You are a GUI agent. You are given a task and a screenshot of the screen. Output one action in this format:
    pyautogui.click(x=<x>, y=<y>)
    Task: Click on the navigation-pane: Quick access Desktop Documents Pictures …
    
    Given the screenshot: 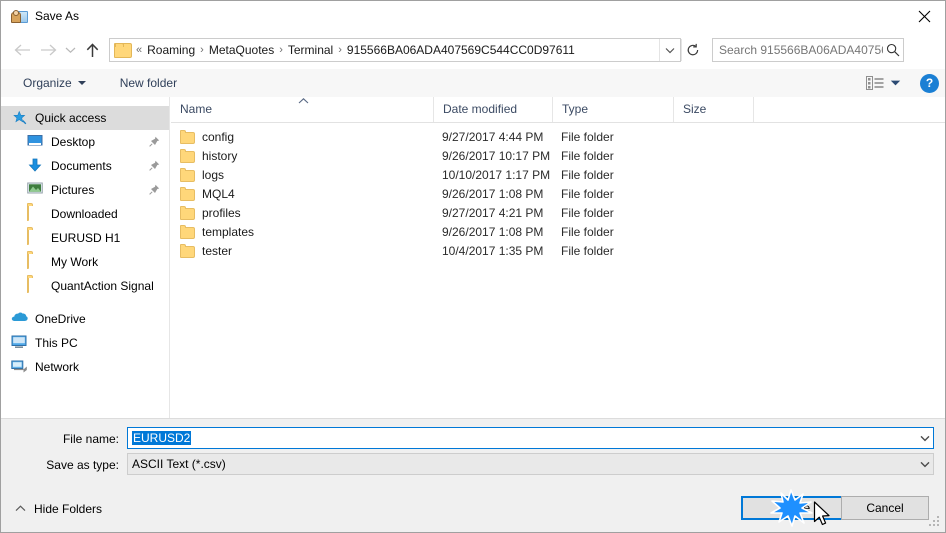 What is the action you would take?
    pyautogui.click(x=85, y=257)
    